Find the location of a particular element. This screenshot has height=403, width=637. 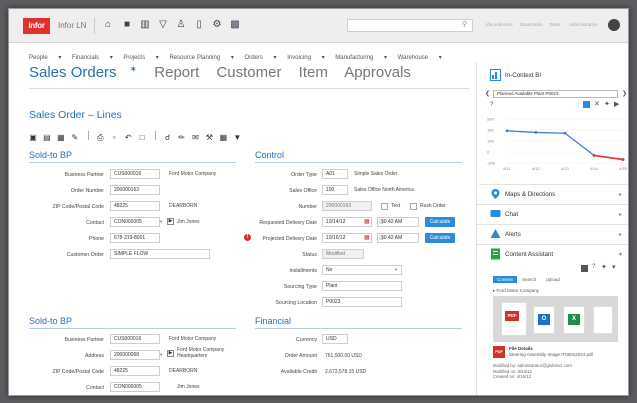

bookmarks-link: Bookmarks is located at coordinates (531, 24).